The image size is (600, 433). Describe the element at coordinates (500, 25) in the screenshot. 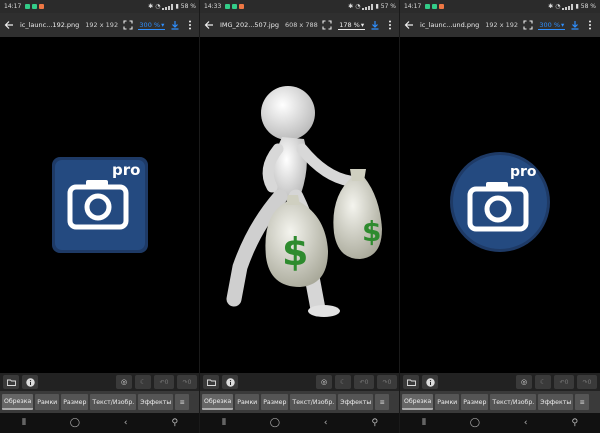

I see `top-toolbar: ic_launc...und.png 192 x 192 300 % ▾` at that location.